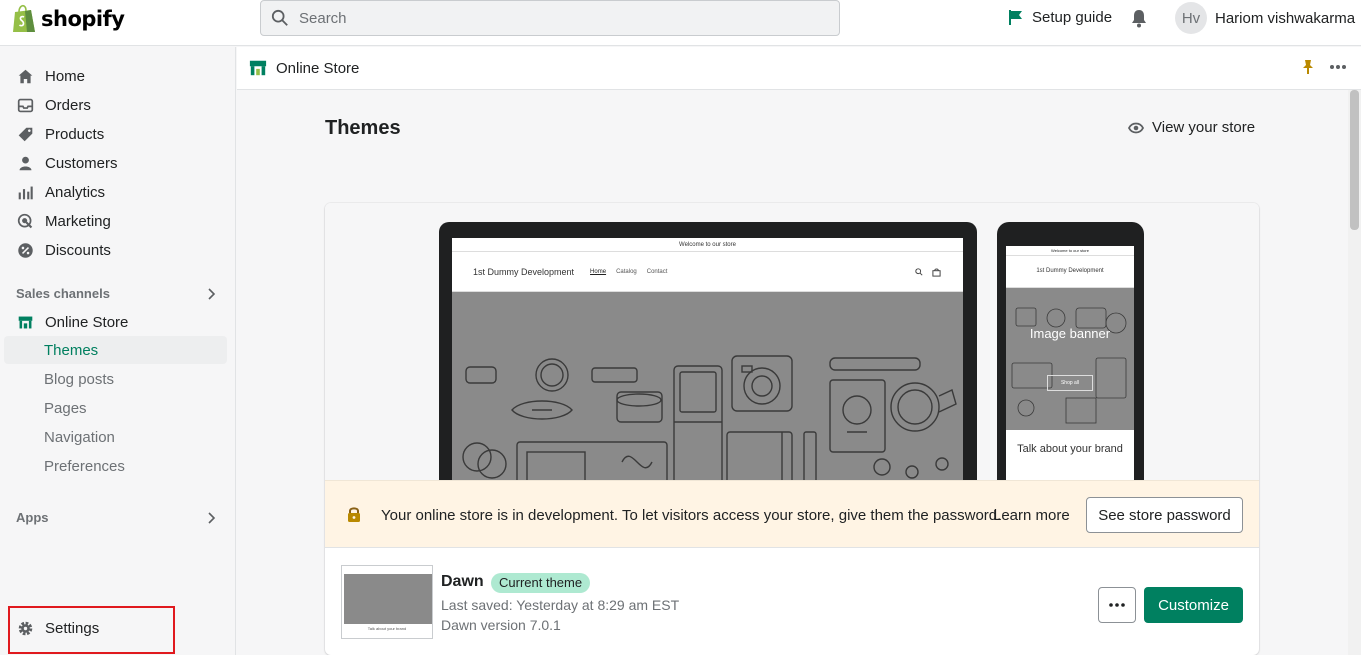  Describe the element at coordinates (25, 105) in the screenshot. I see `orders-icon` at that location.